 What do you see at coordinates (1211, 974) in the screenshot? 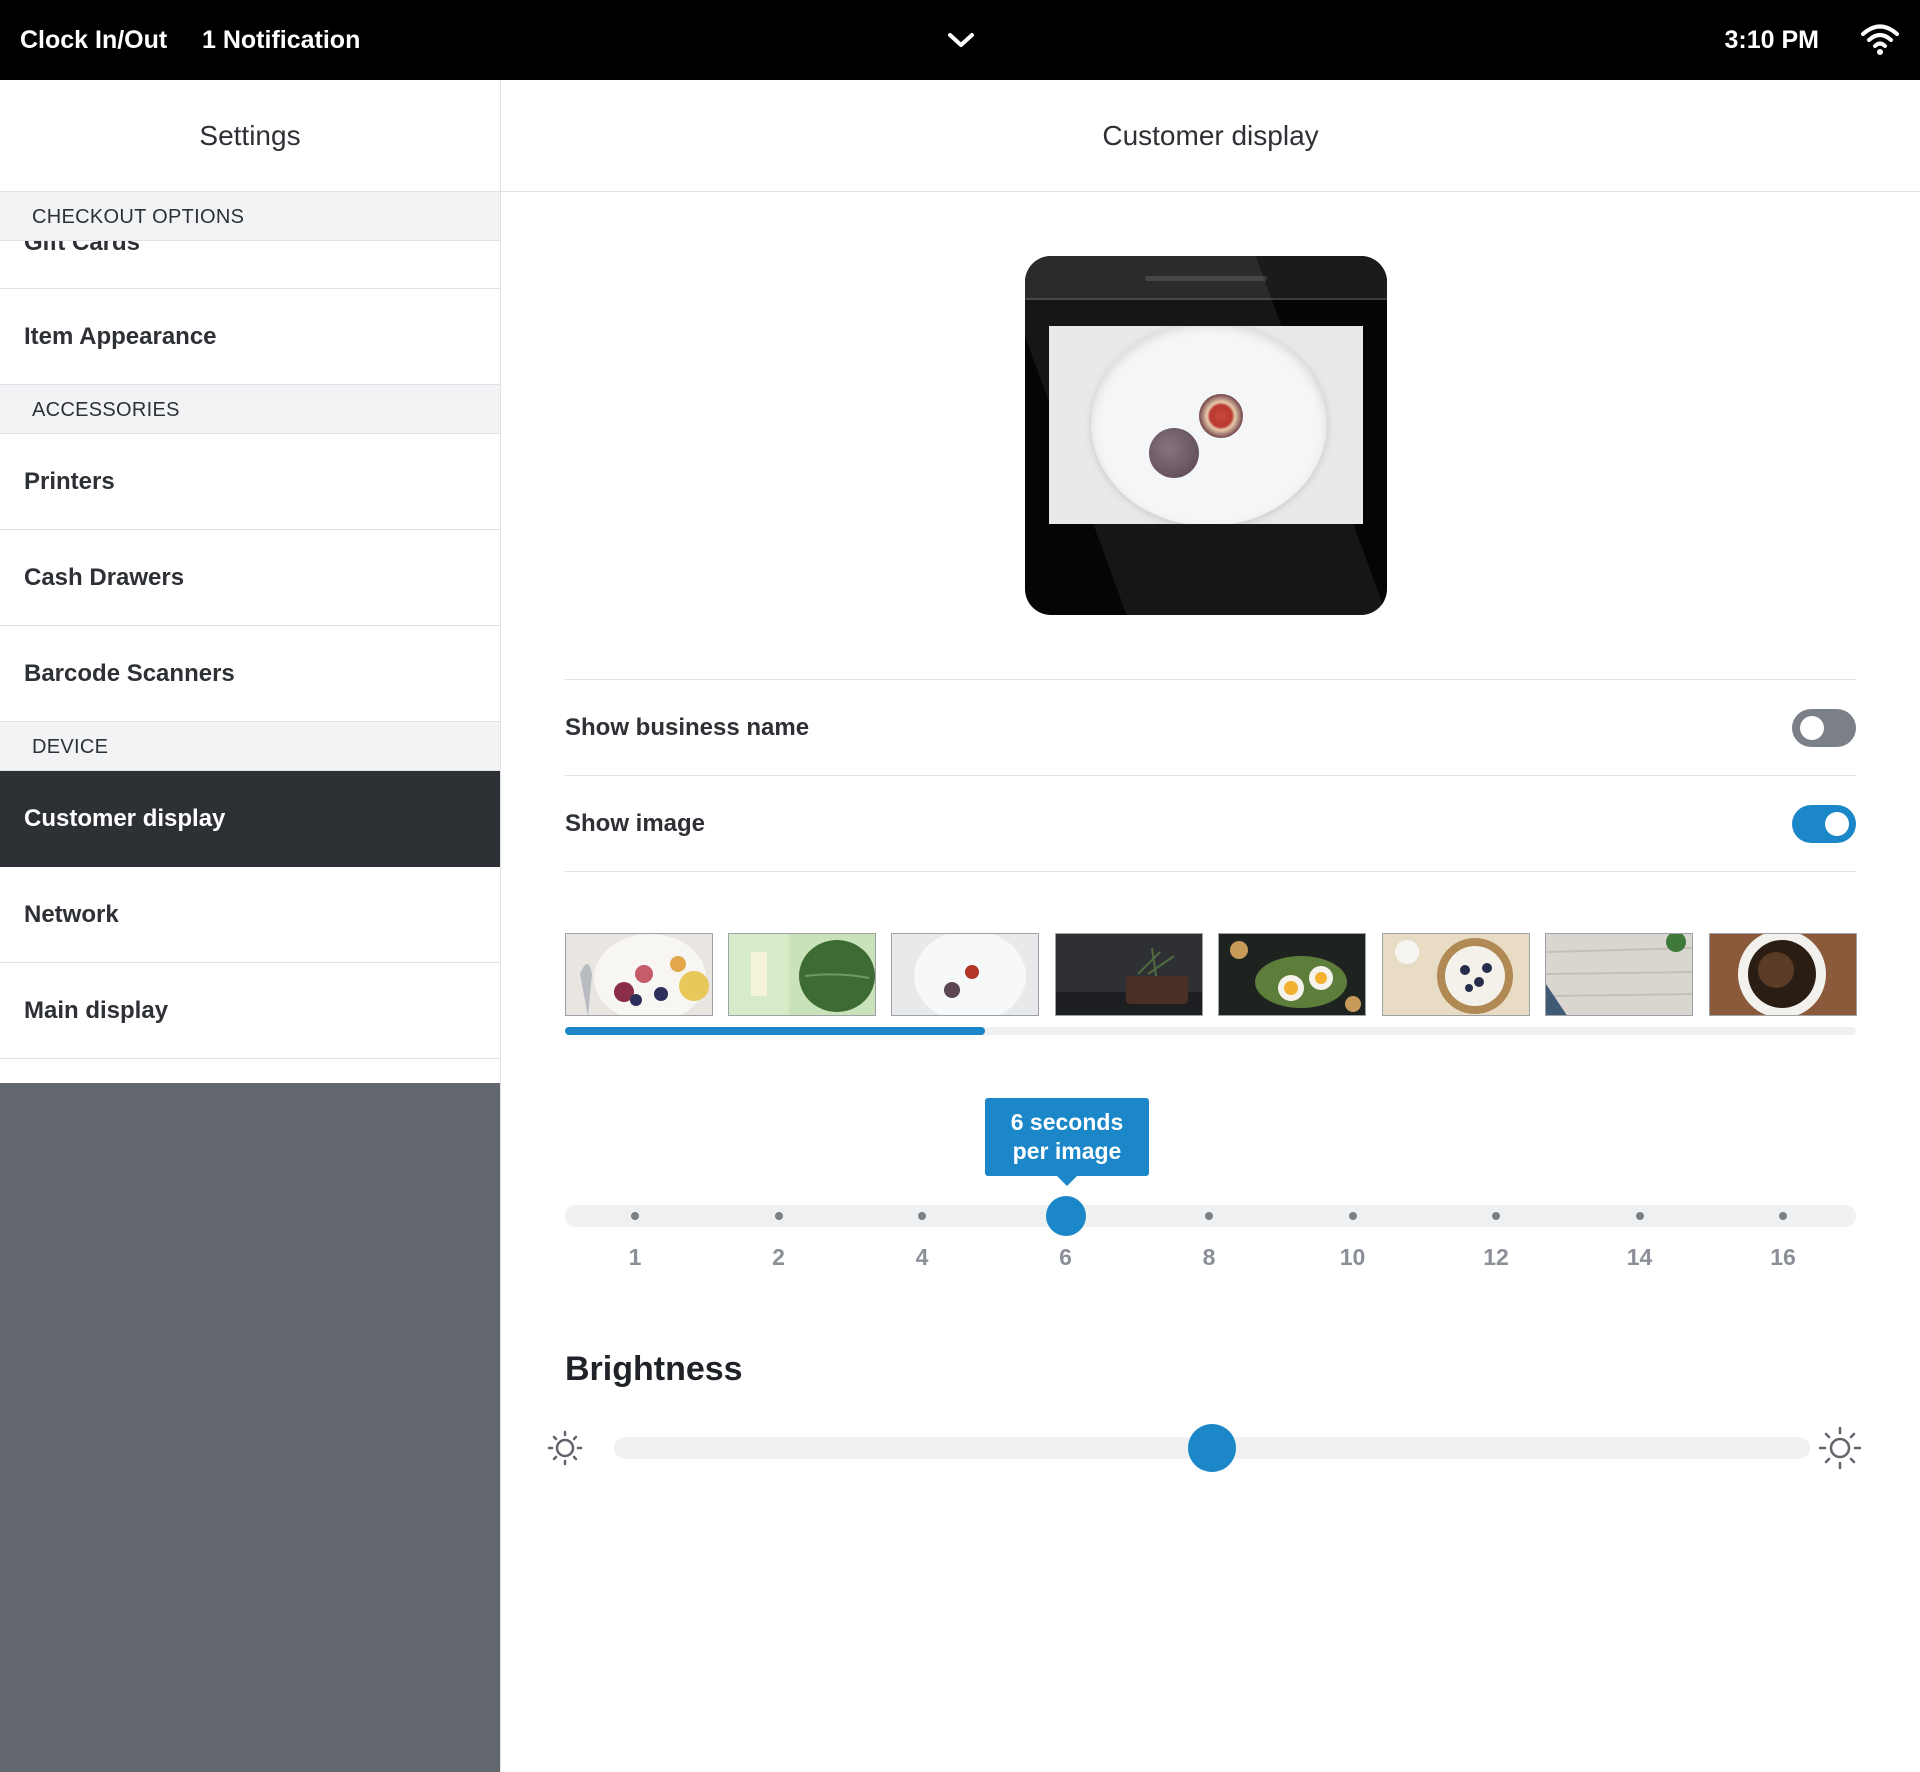
I see `image-thumbnail-strip` at bounding box center [1211, 974].